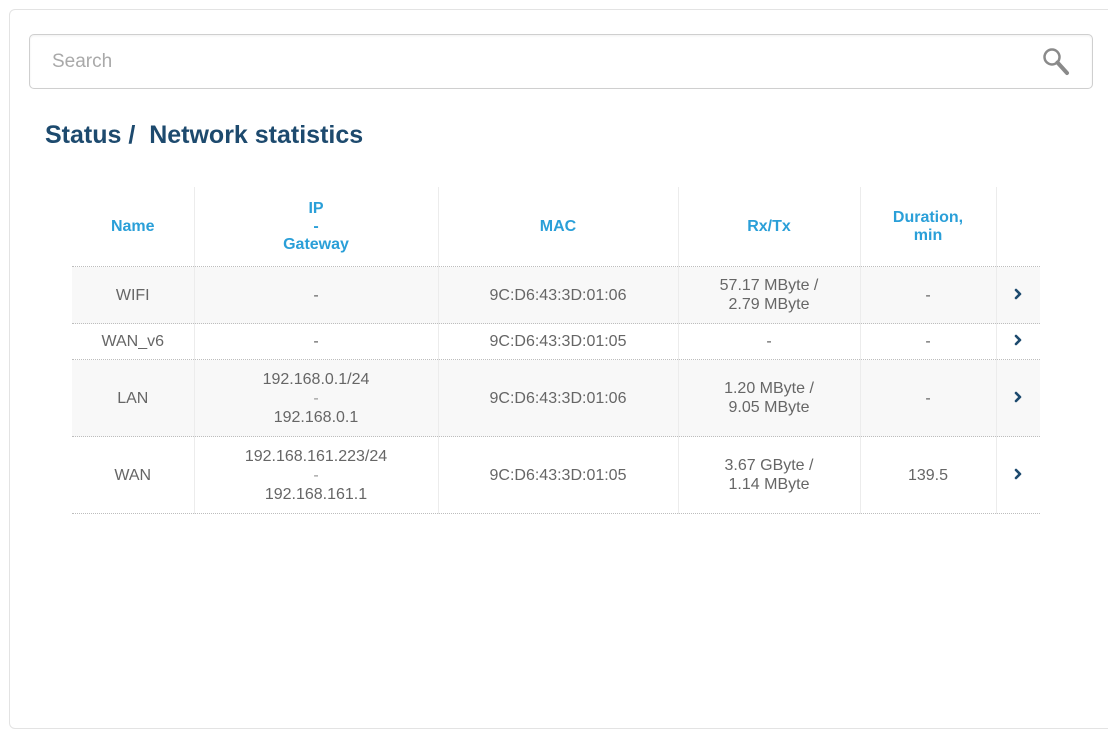 This screenshot has height=729, width=1108. I want to click on column-header-mac: MAC, so click(557, 227).